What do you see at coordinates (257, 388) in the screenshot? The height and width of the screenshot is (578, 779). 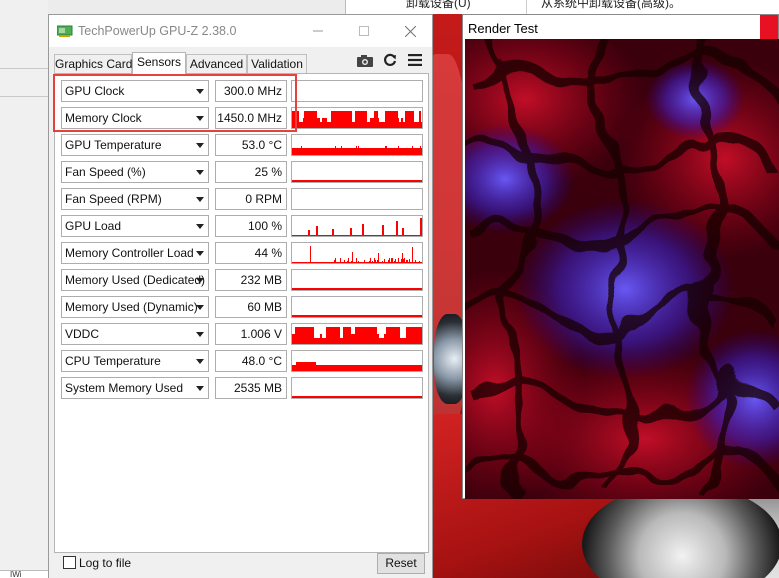 I see `sensor-value-text: 2535 MB` at bounding box center [257, 388].